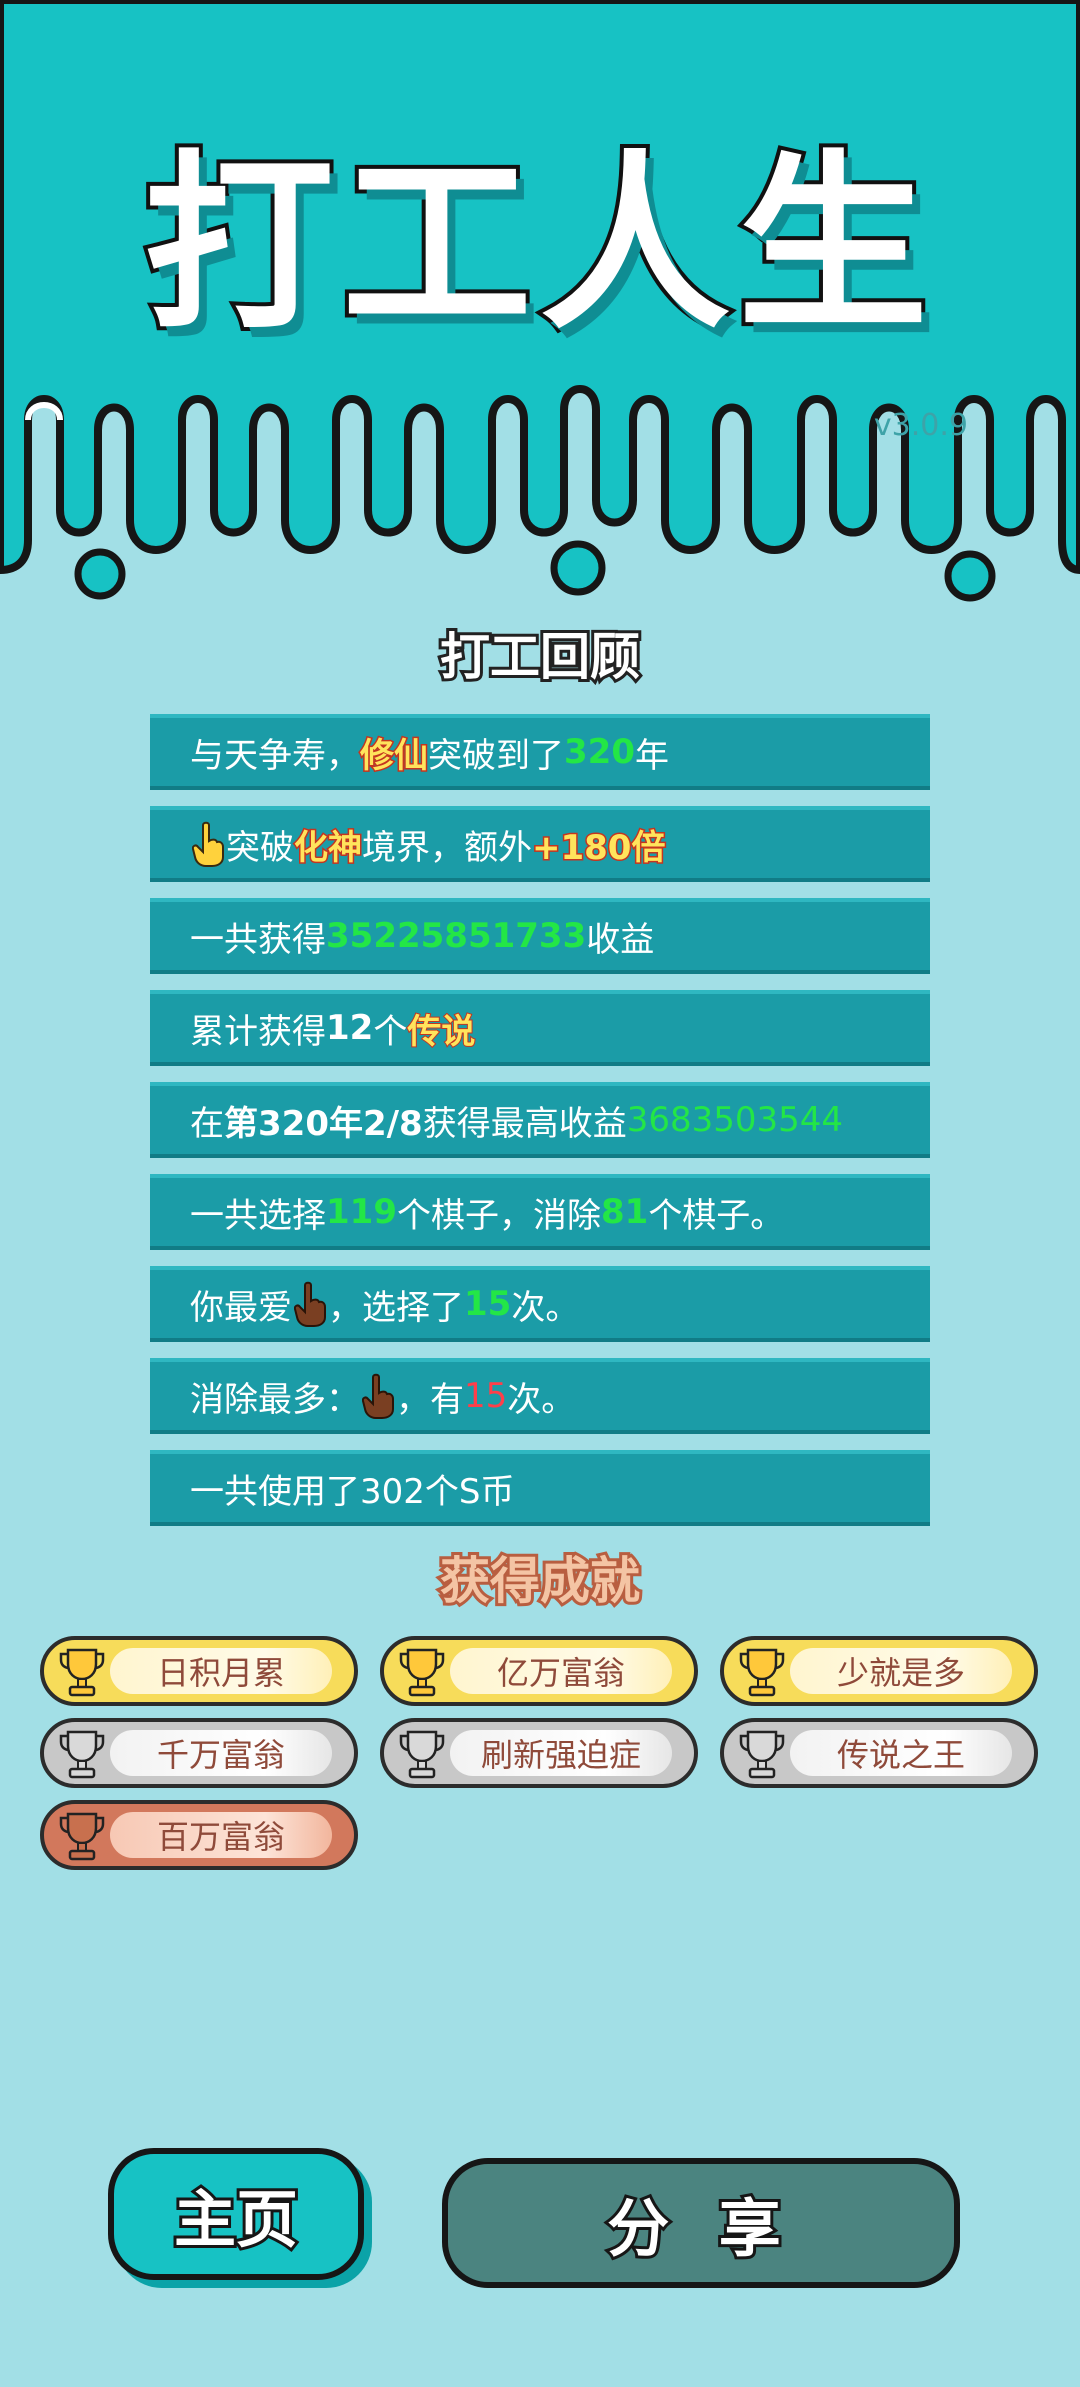 Image resolution: width=1080 pixels, height=2387 pixels. What do you see at coordinates (447, 847) in the screenshot?
I see `stat-text: 境界，额外` at bounding box center [447, 847].